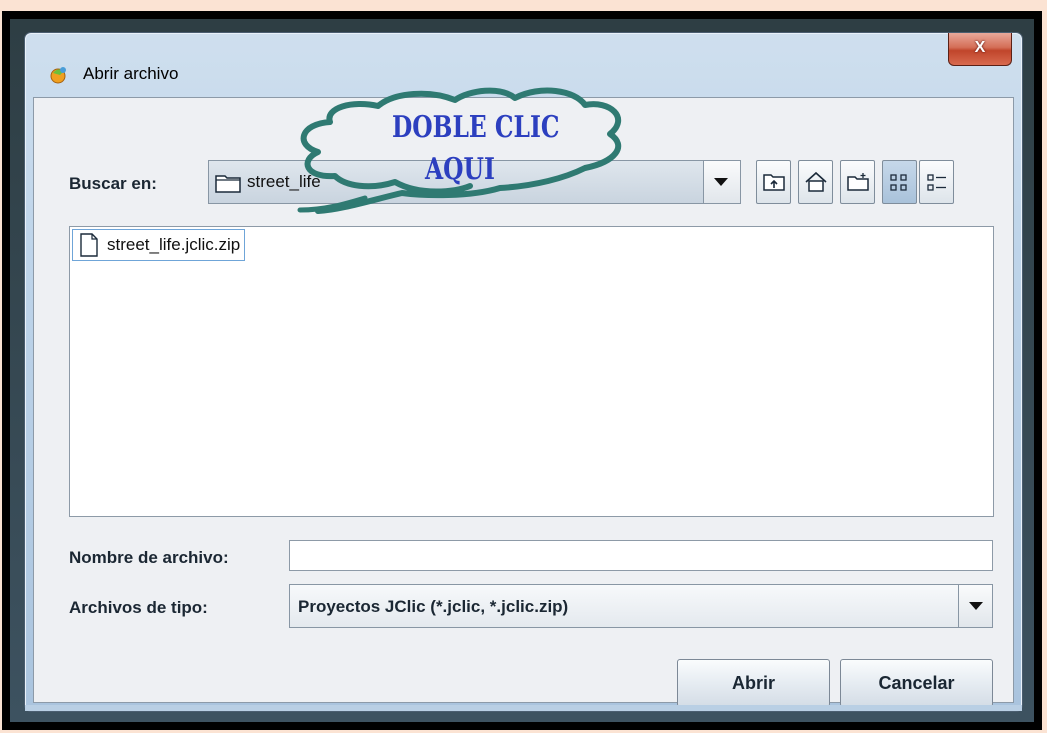 The width and height of the screenshot is (1047, 733). I want to click on annotation-line1: DOBLE CLIC, so click(476, 127).